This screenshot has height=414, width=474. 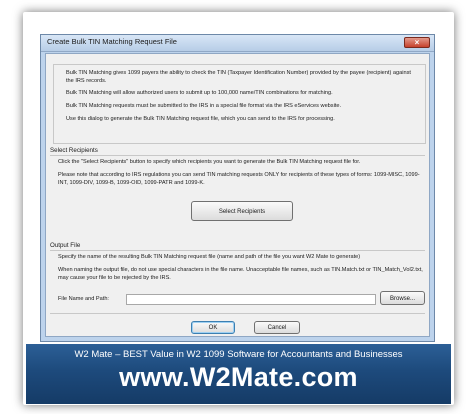 What do you see at coordinates (83, 299) in the screenshot?
I see `file-name-label: File Name and Path:` at bounding box center [83, 299].